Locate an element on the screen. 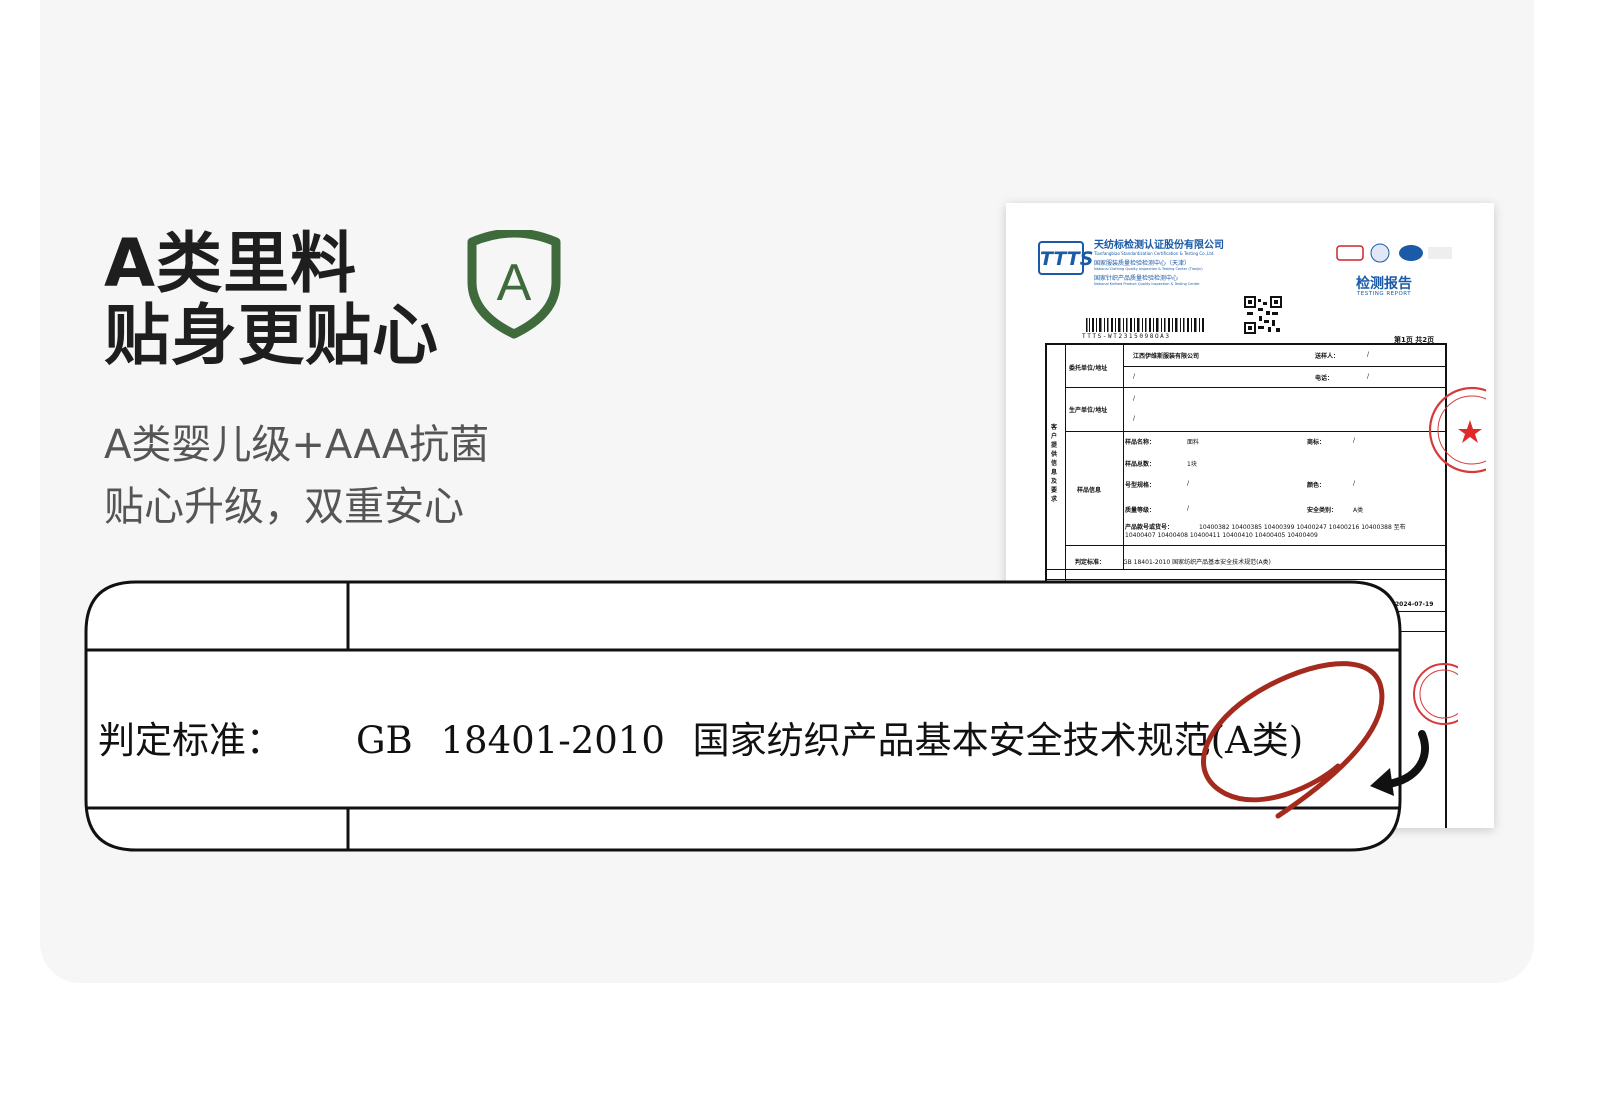 Image resolution: width=1600 pixels, height=1109 pixels. sampler-value: / is located at coordinates (1368, 354).